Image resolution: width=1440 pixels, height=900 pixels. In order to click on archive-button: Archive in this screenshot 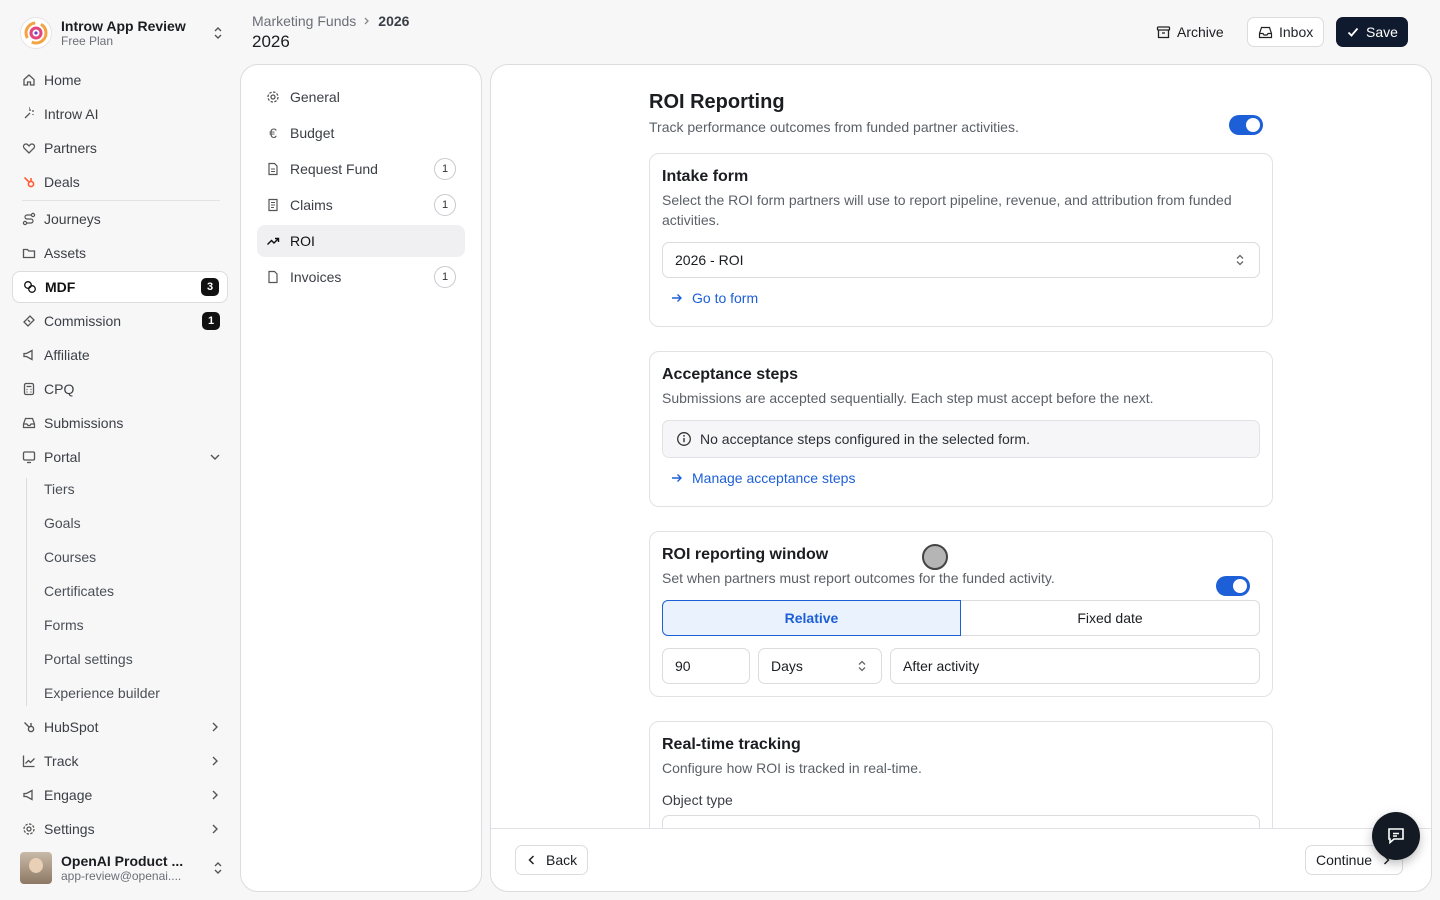, I will do `click(1190, 32)`.